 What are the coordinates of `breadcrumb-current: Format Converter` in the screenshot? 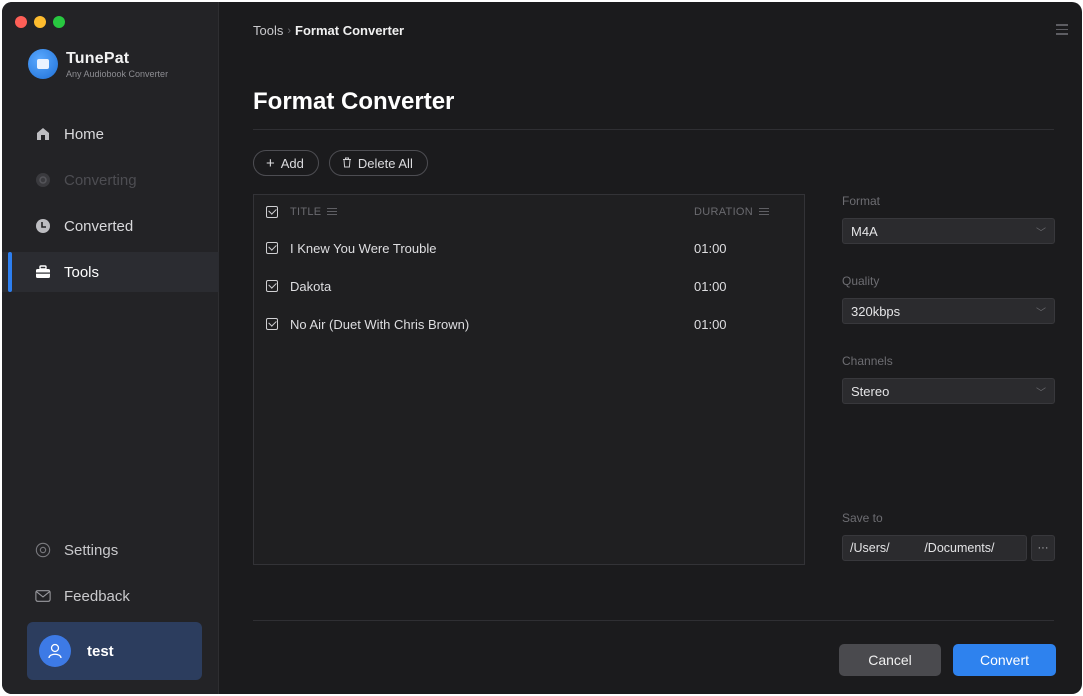 It's located at (350, 30).